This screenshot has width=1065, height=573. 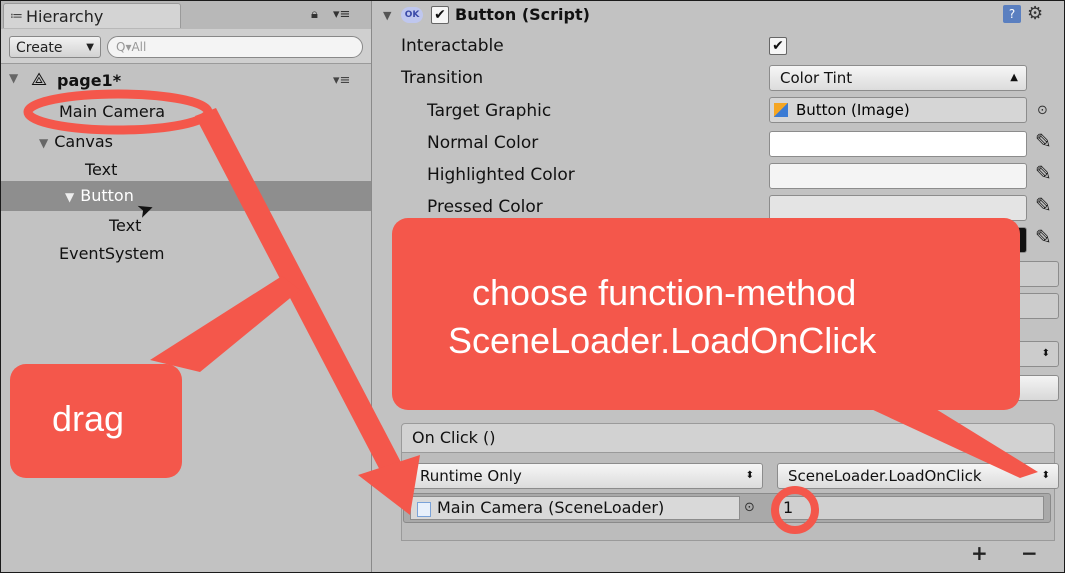 I want to click on scene-row: ▼ ⟁ page1* ▾≡, so click(x=186, y=80).